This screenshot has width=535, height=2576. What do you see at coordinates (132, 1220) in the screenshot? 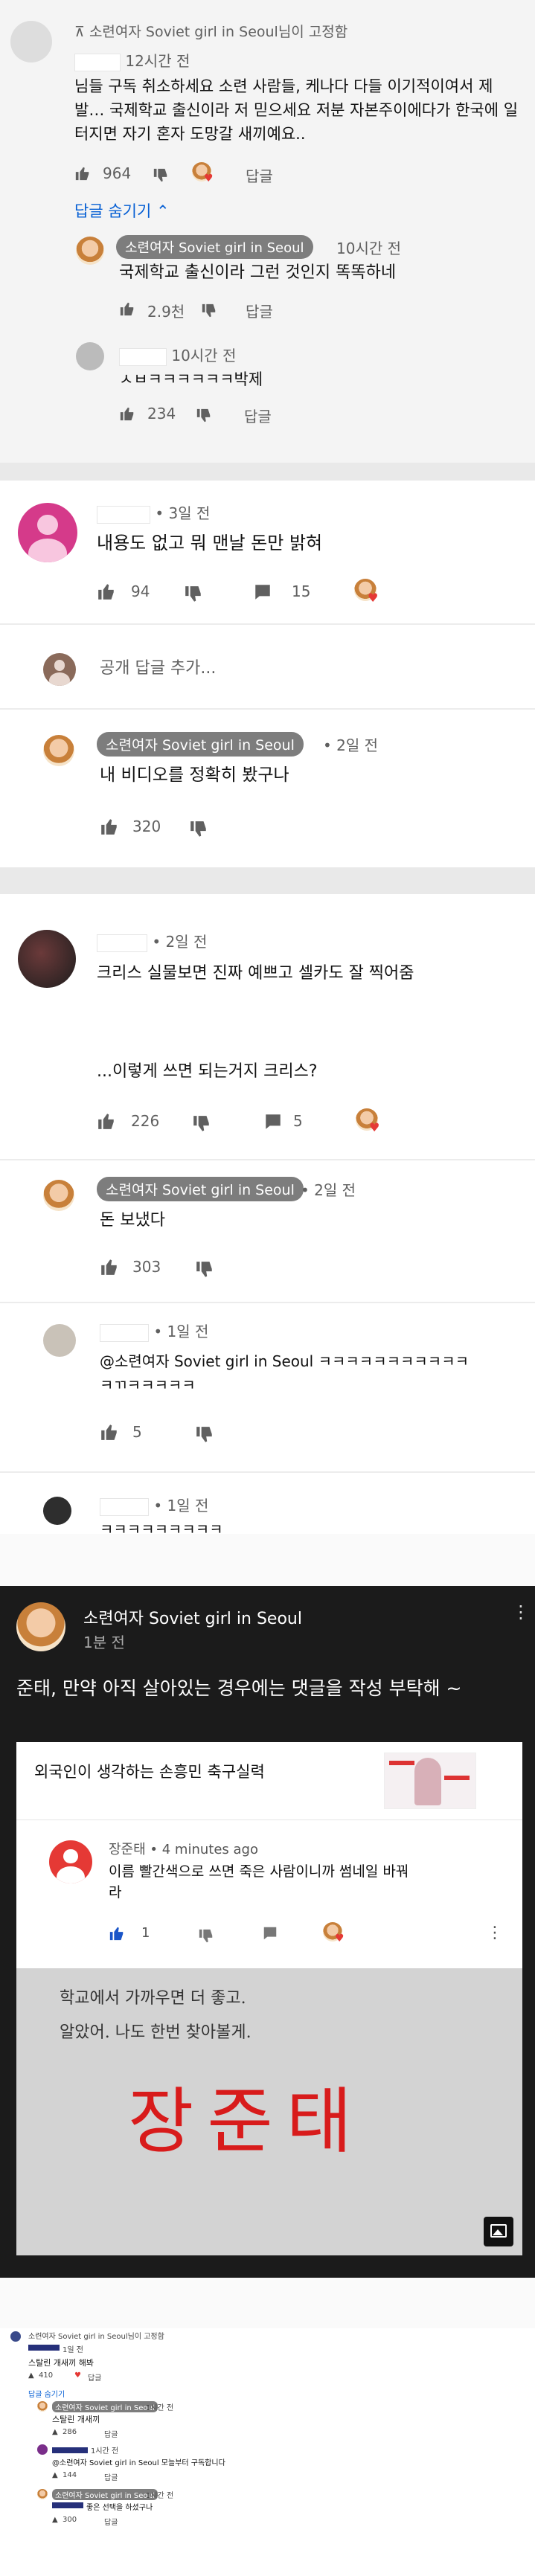
I see `reply-text: 돈 보냈다` at bounding box center [132, 1220].